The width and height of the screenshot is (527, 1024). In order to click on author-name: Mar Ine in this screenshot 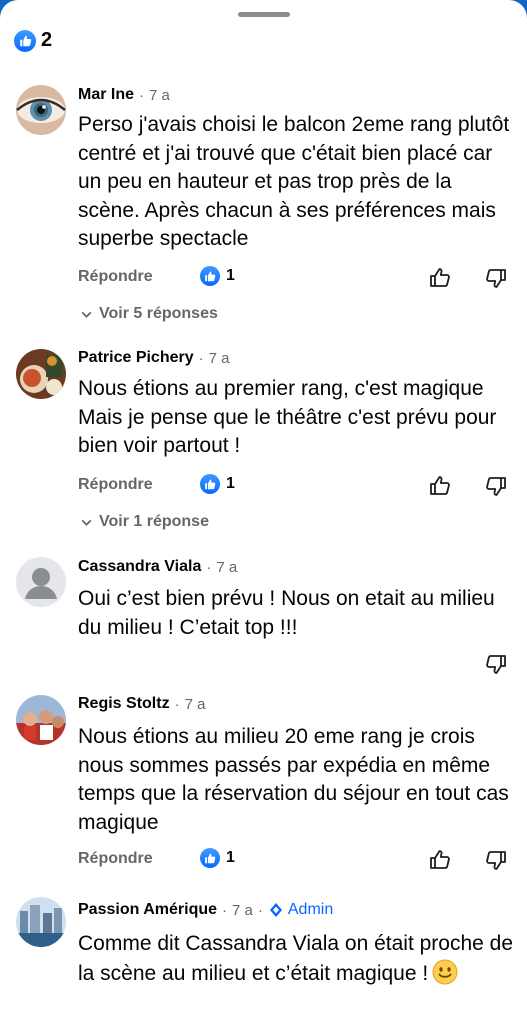, I will do `click(106, 95)`.